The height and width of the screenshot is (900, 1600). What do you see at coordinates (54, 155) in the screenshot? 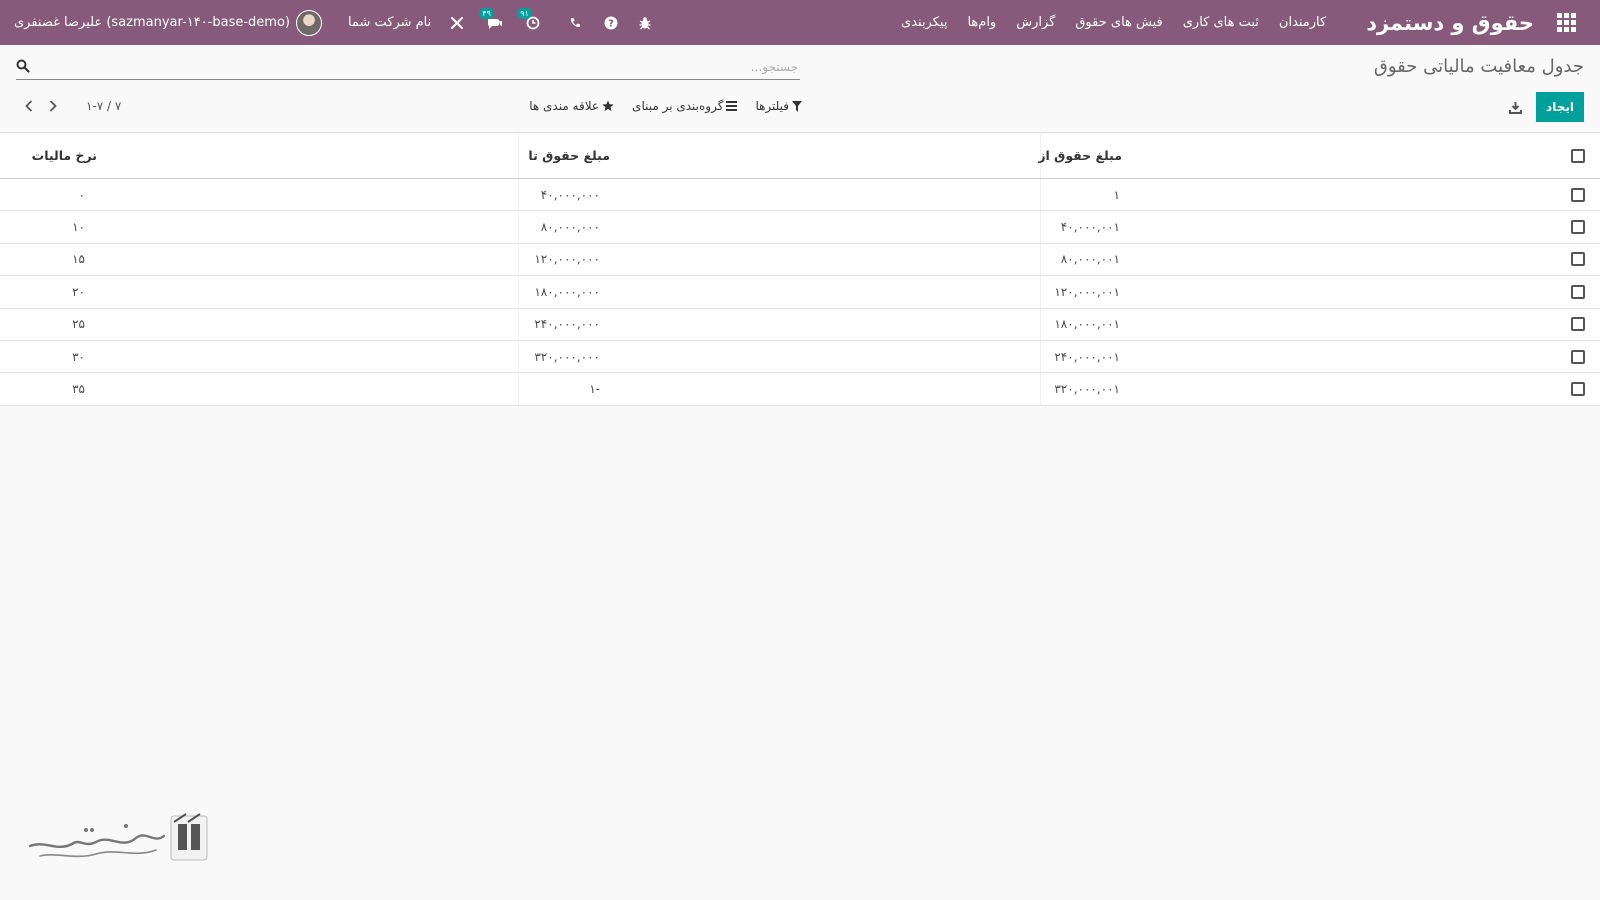
I see `column-header-tax-rate: نرخ مالیات` at bounding box center [54, 155].